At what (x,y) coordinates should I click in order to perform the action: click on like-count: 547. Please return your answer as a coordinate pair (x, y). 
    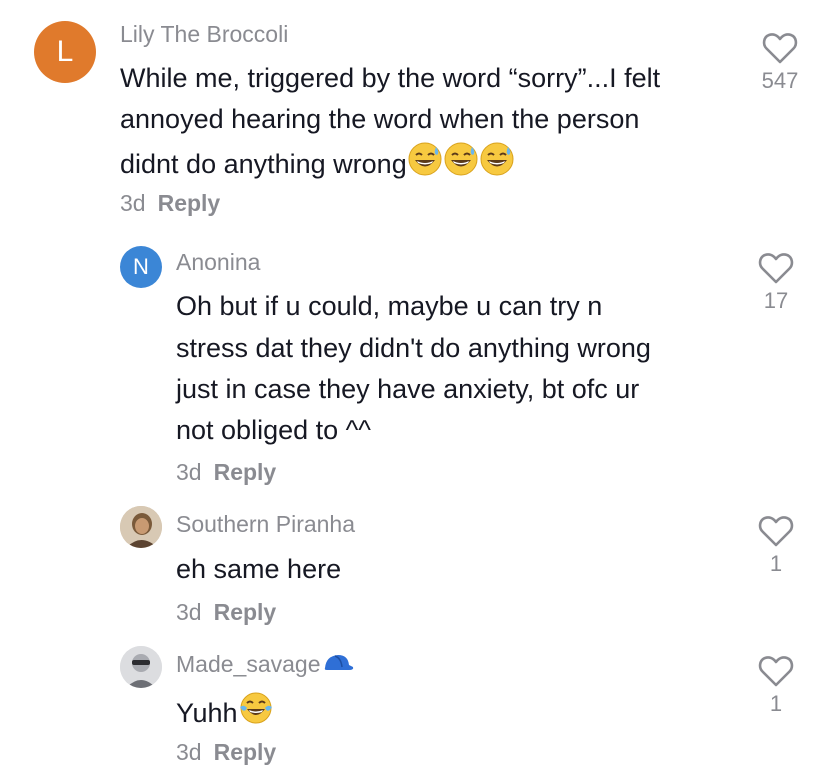
    Looking at the image, I should click on (780, 80).